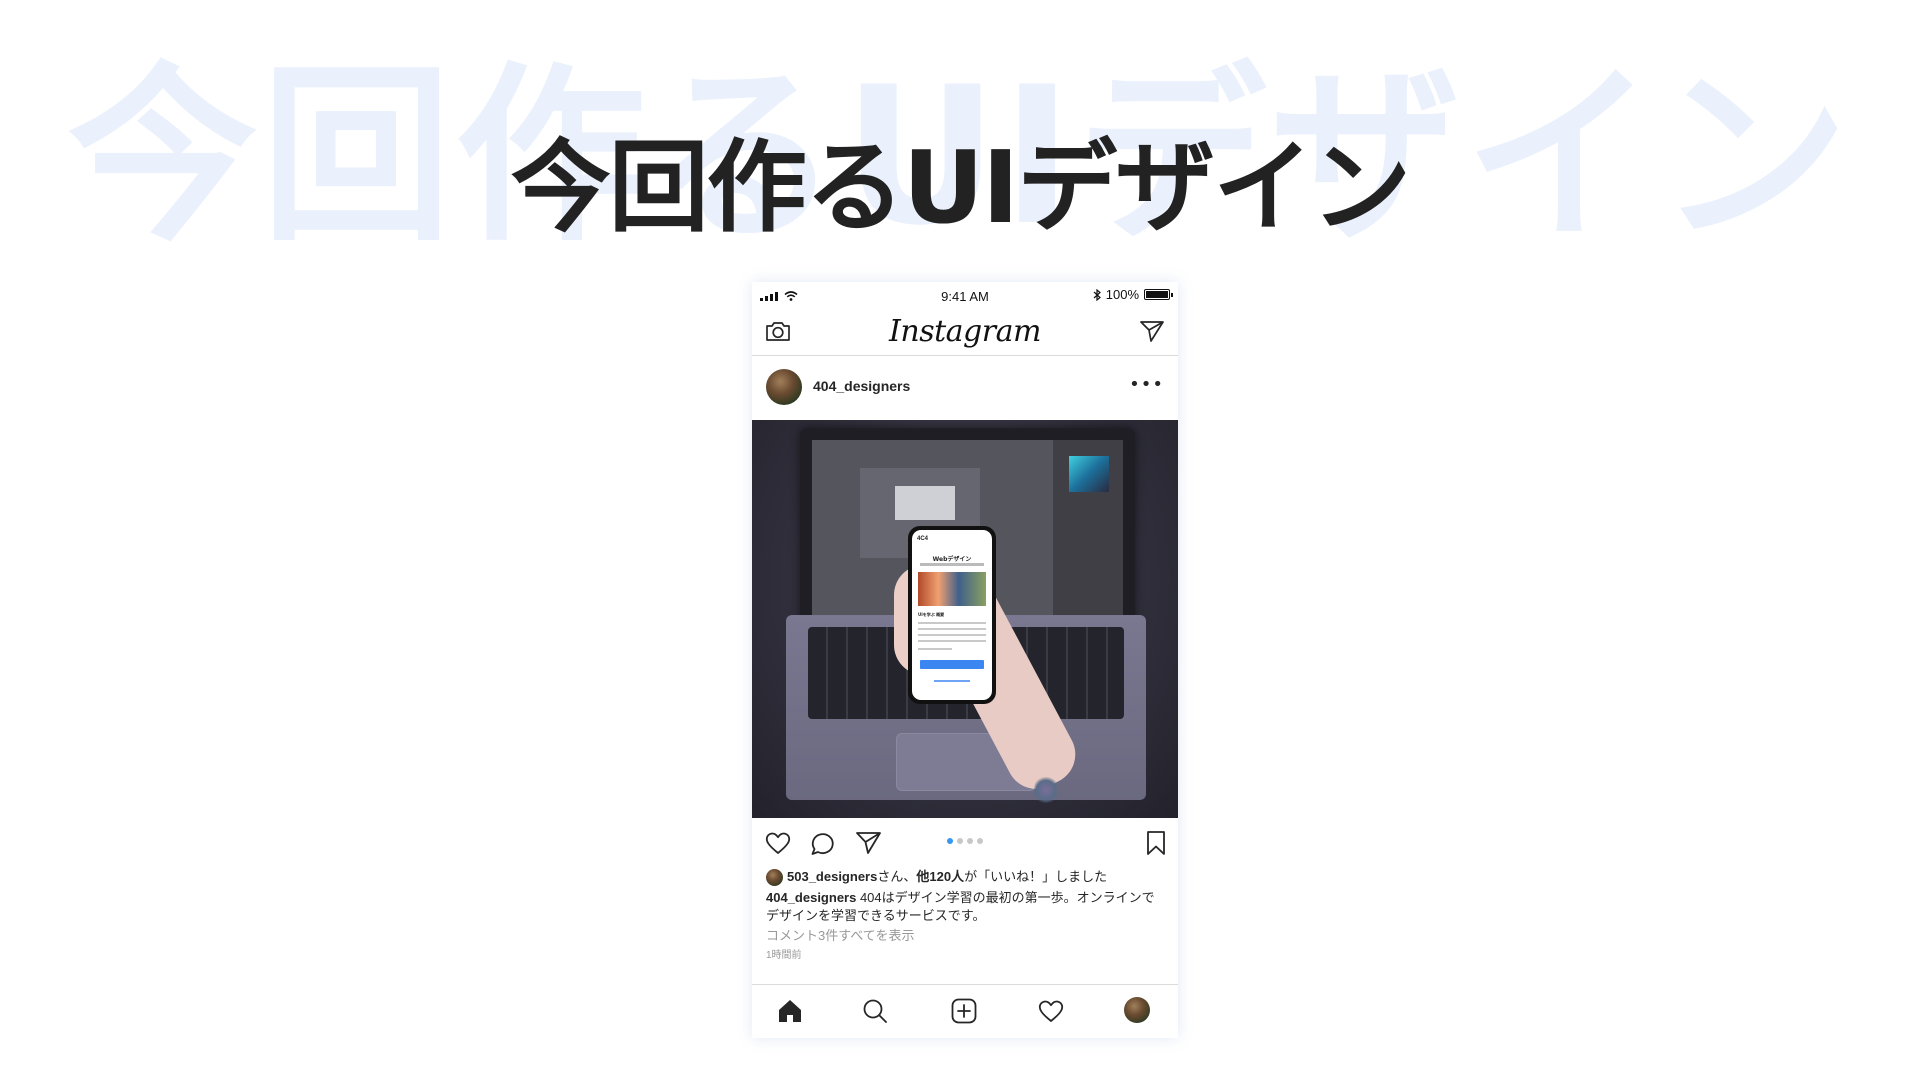 Image resolution: width=1920 pixels, height=1080 pixels. I want to click on post-timestamp: 1時間前, so click(784, 955).